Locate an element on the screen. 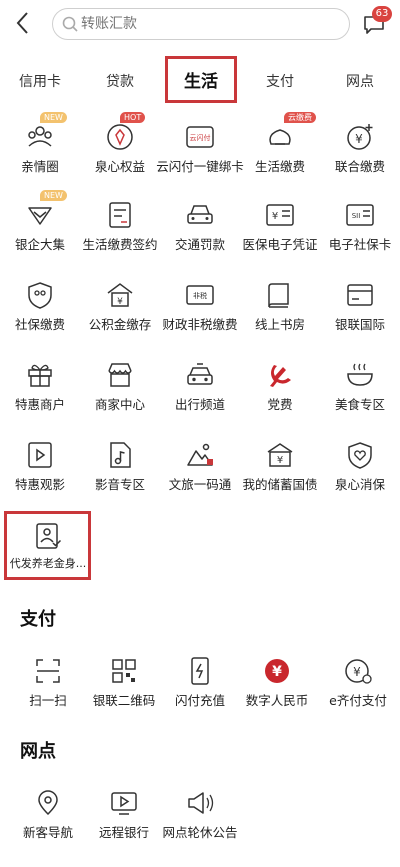 This screenshot has height=867, width=400. travel-icon is located at coordinates (200, 454).